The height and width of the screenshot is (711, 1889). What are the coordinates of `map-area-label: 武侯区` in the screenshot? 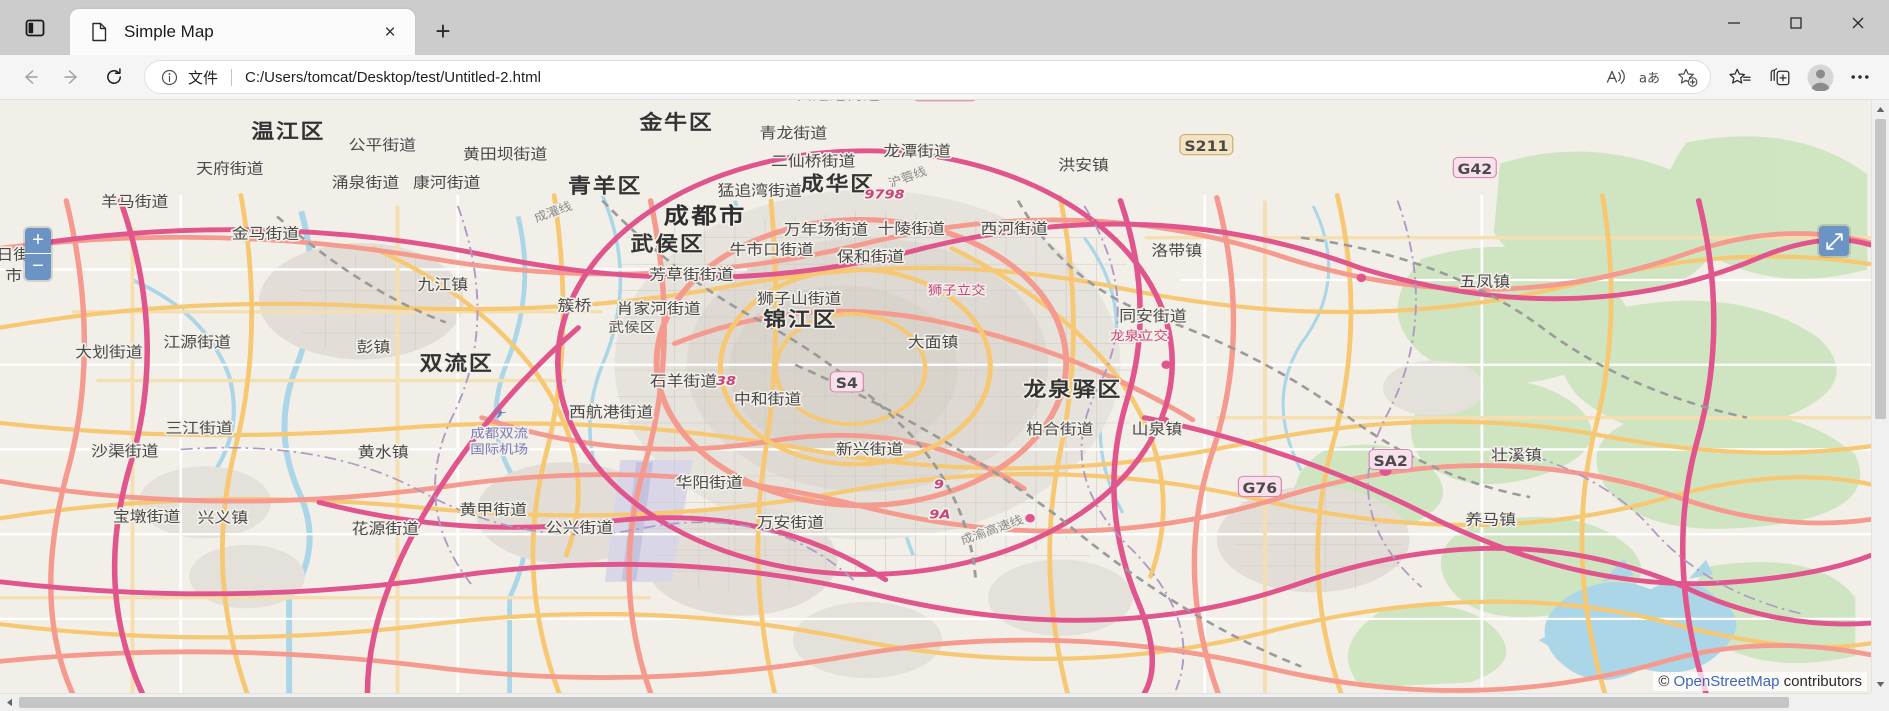 It's located at (631, 328).